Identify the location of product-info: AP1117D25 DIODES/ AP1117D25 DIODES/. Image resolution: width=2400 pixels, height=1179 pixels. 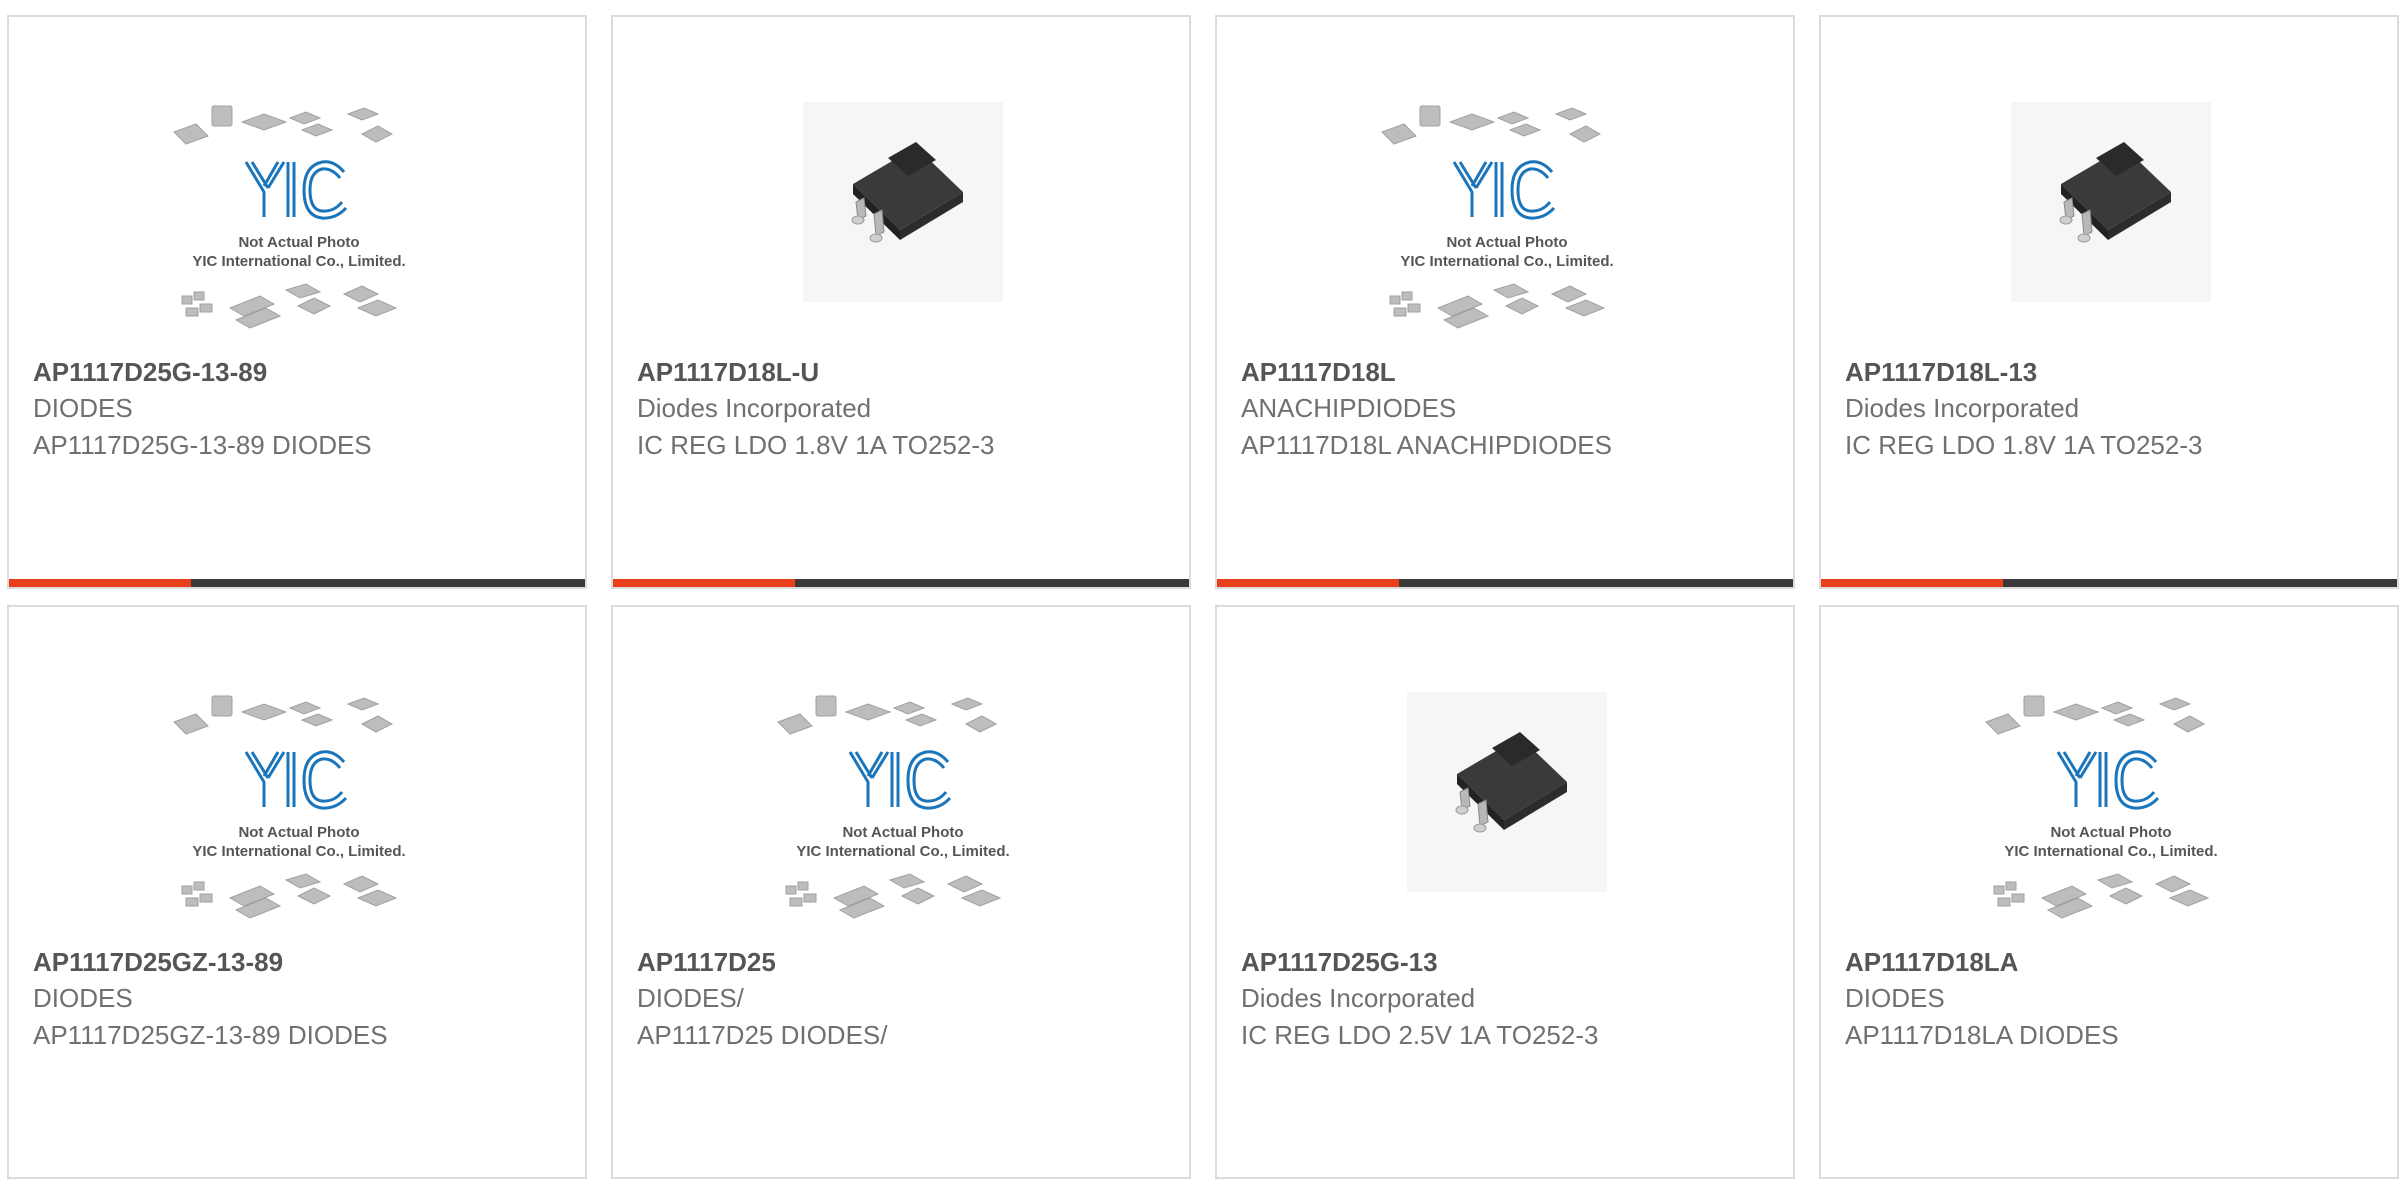
(907, 999).